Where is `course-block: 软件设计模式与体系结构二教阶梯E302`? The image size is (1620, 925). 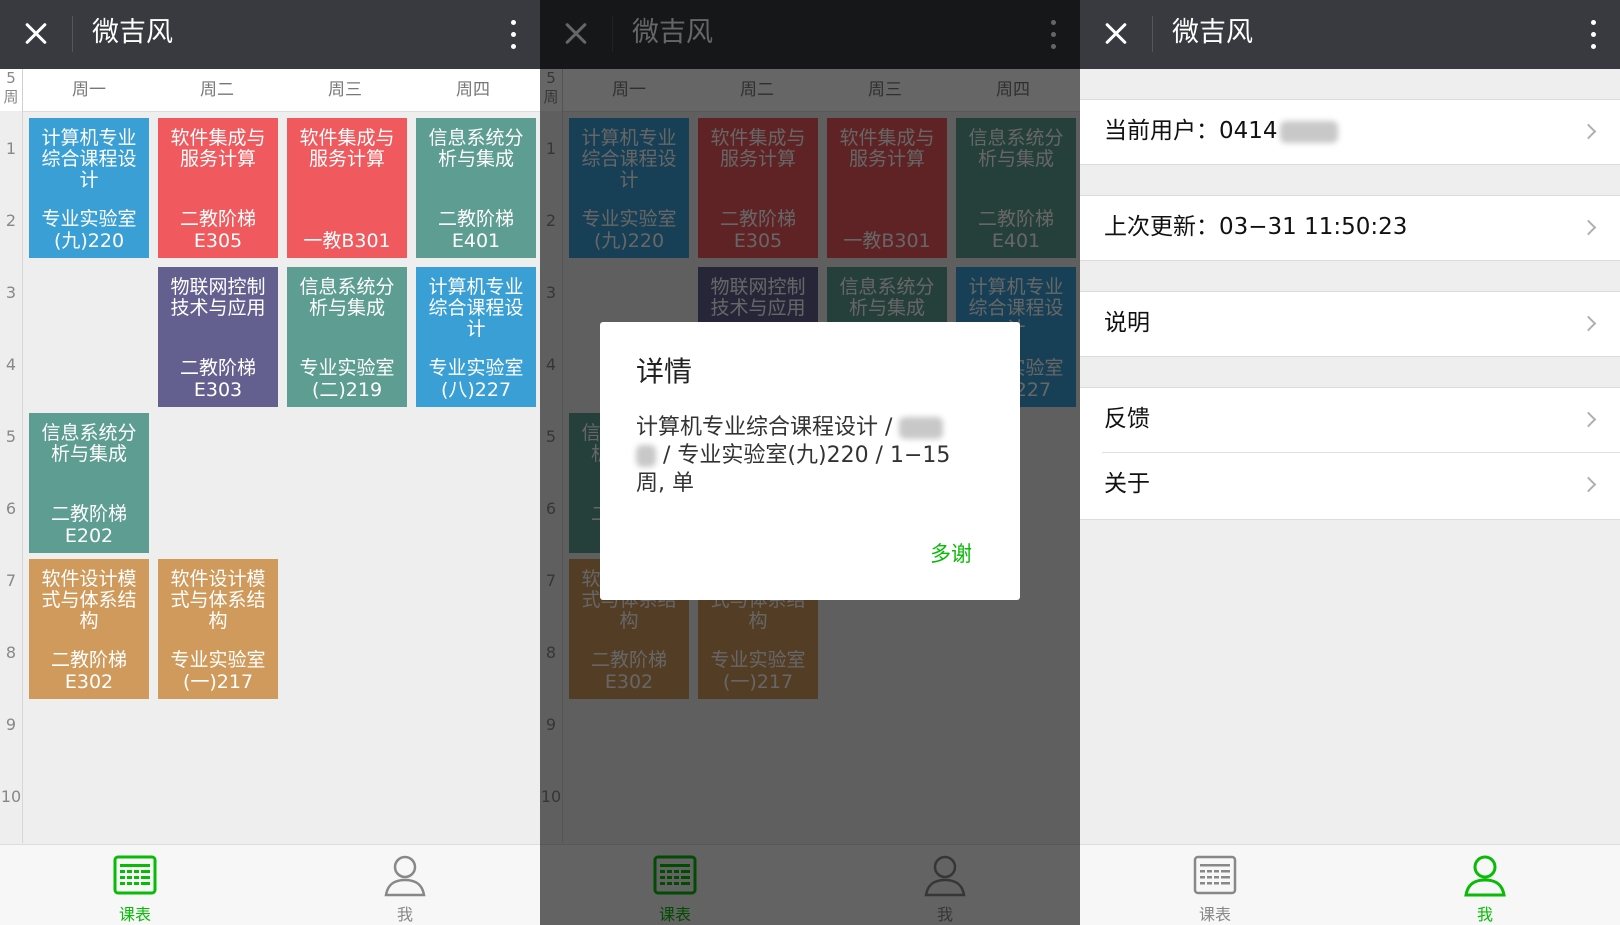
course-block: 软件设计模式与体系结构二教阶梯E302 is located at coordinates (89, 629).